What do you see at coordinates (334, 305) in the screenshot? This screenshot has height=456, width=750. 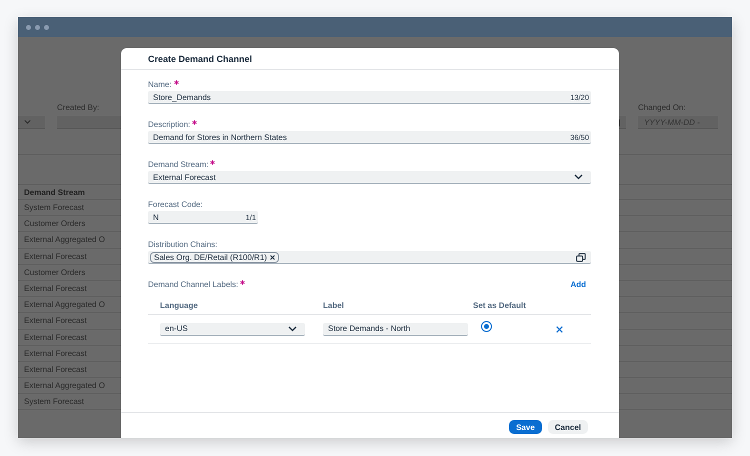 I see `column-header: Label` at bounding box center [334, 305].